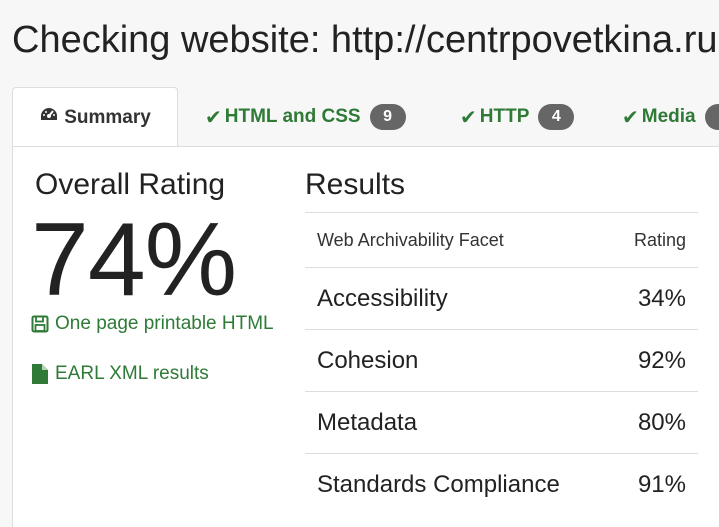  Describe the element at coordinates (134, 260) in the screenshot. I see `overall-rating-value: 74%` at that location.